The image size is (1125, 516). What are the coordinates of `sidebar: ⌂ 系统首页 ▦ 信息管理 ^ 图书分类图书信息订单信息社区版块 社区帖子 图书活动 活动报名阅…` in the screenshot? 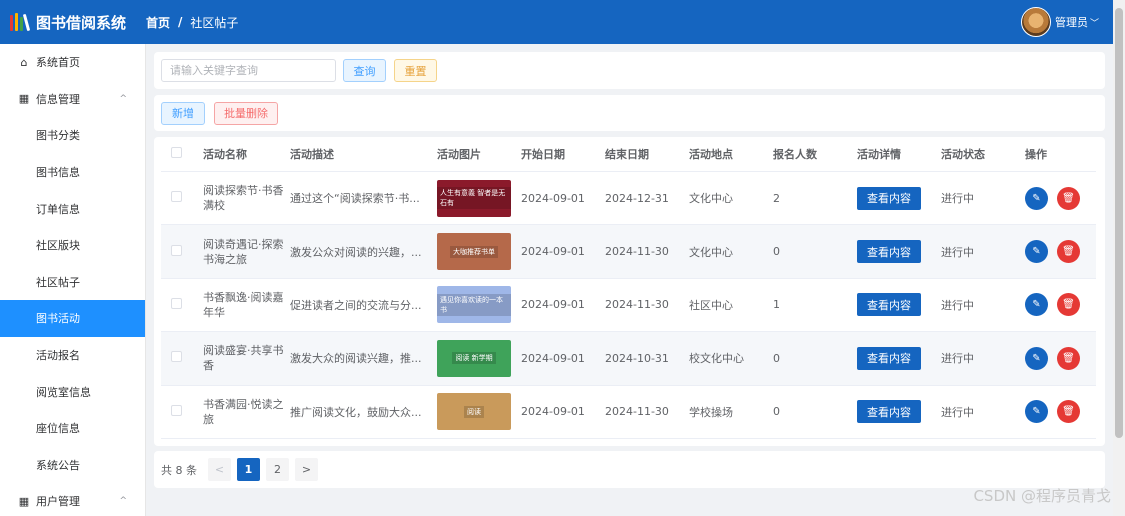 It's located at (73, 280).